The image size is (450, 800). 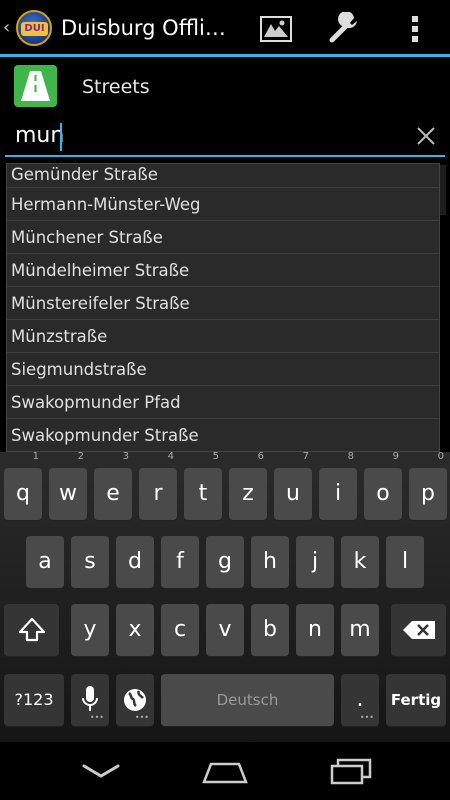 I want to click on key-t: 5t, so click(x=203, y=486).